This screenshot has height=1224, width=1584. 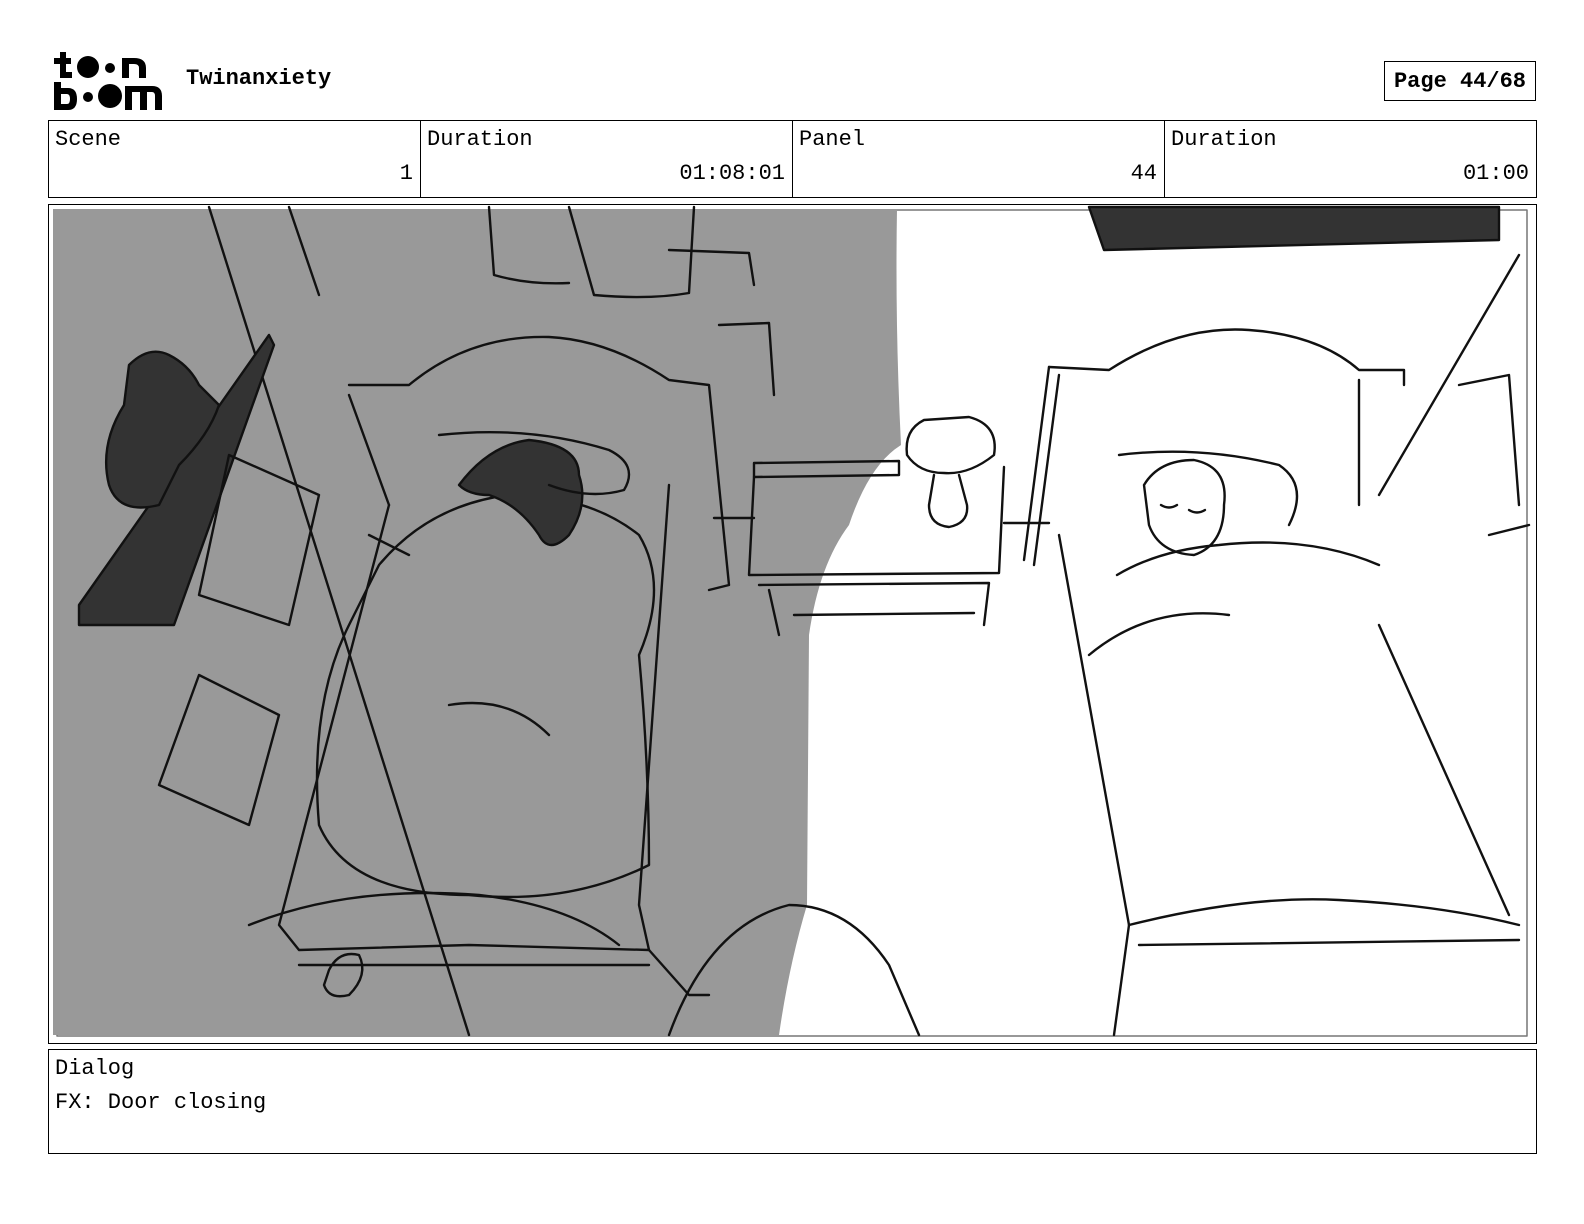 I want to click on panel-duration-label: Duration, so click(x=1224, y=139).